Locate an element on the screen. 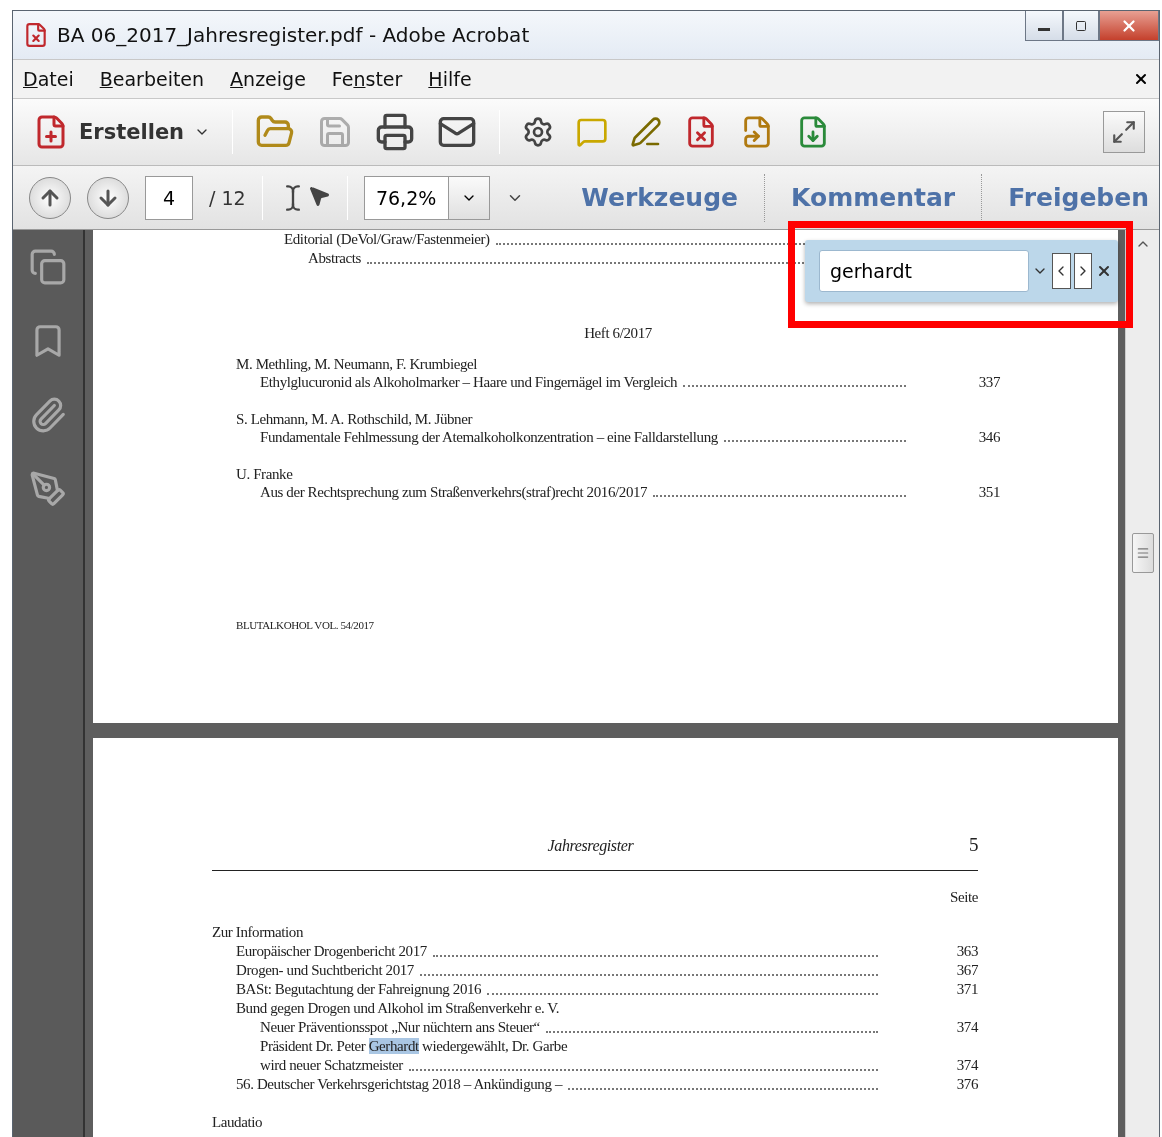  article-authors: M. Methling, M. Neumann, F. Krumbiegel is located at coordinates (357, 364).